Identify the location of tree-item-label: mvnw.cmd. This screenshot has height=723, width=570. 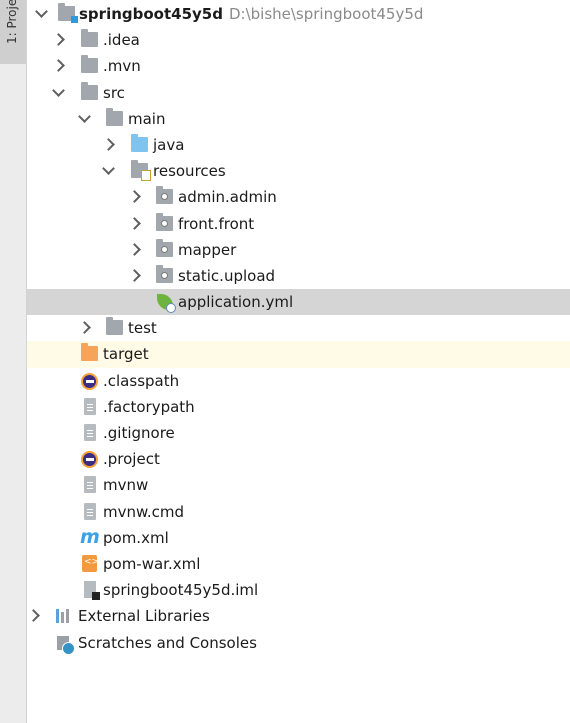
(144, 511).